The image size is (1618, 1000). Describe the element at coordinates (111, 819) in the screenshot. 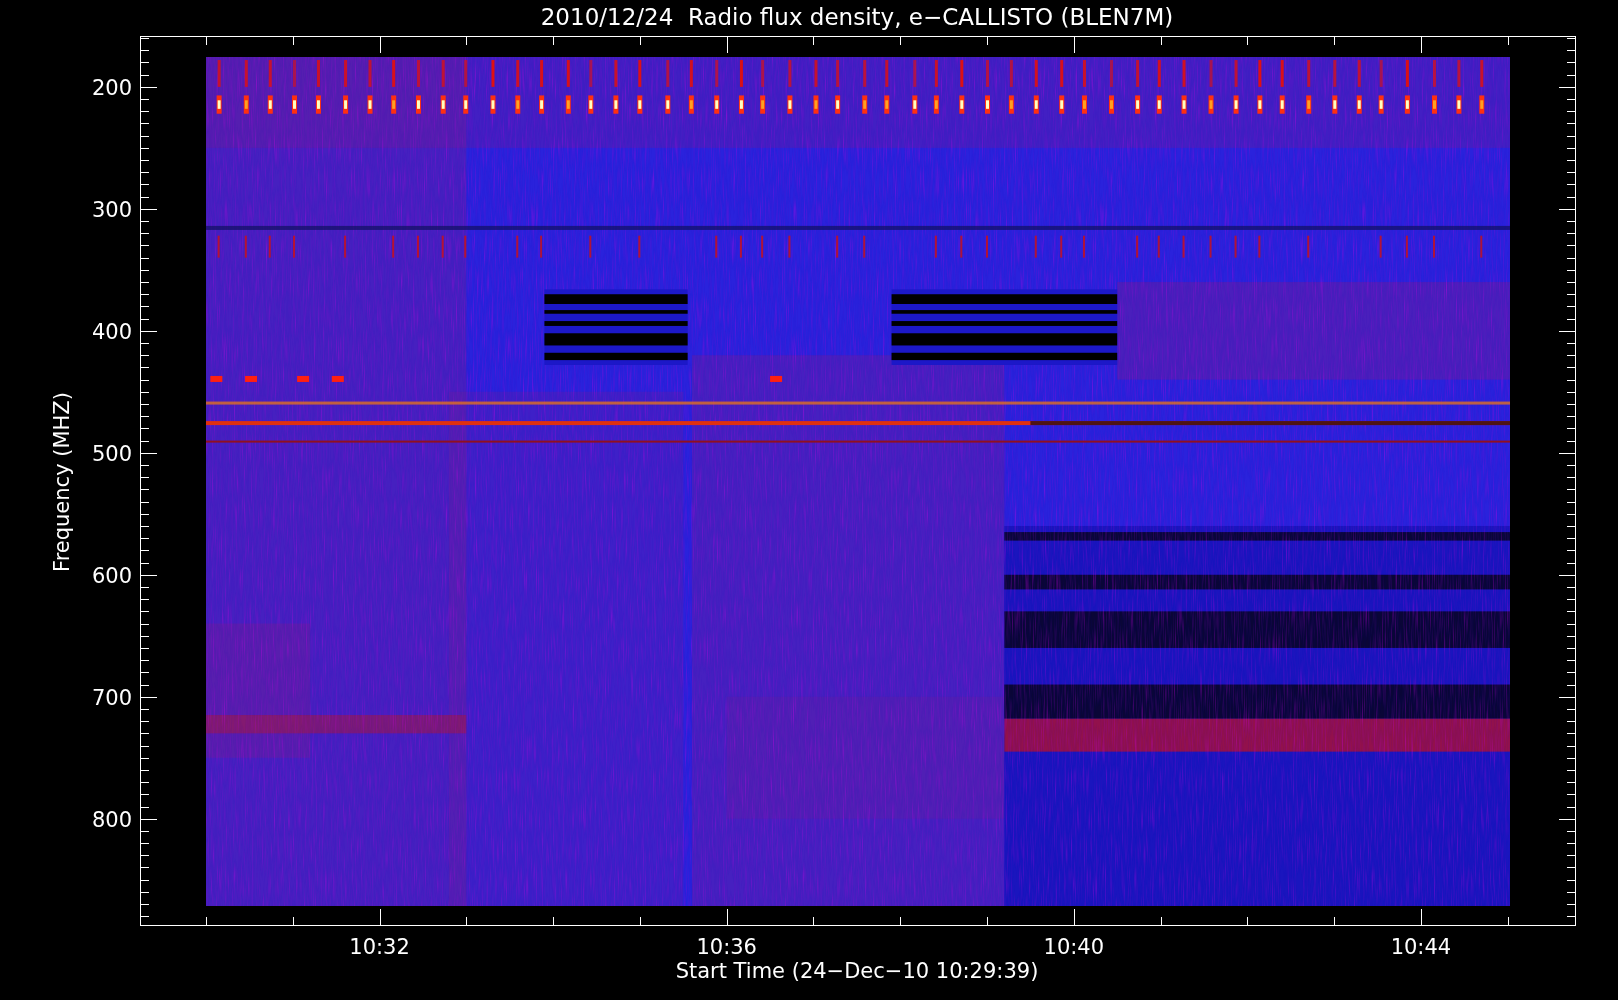

I see `y-tick-label: 800` at that location.